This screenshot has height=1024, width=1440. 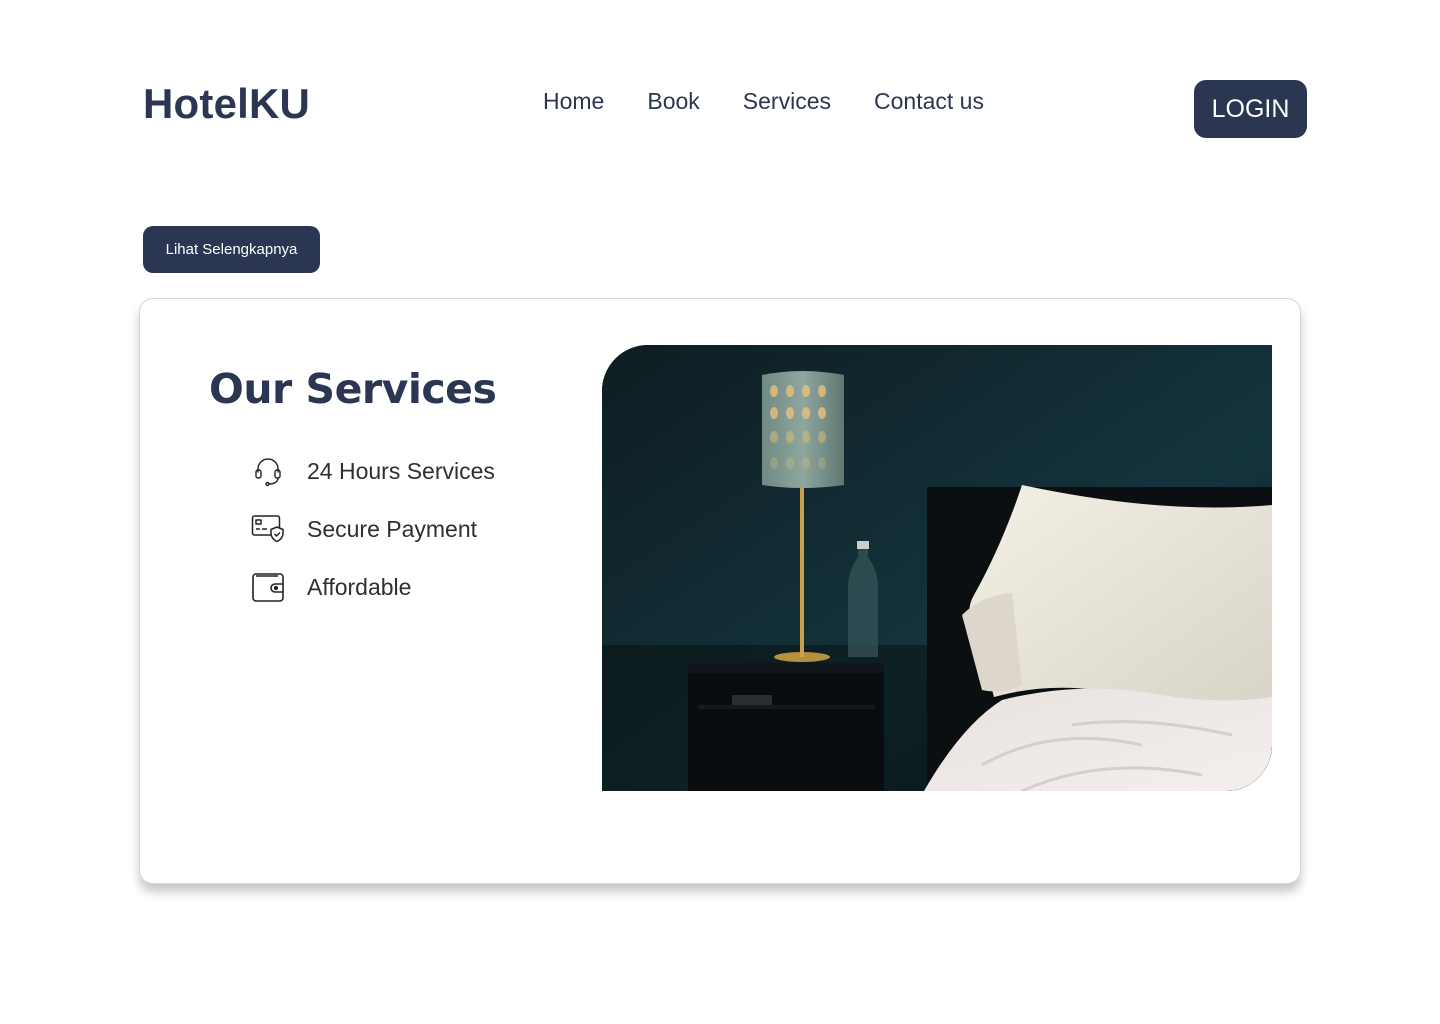 I want to click on nav-home: Home, so click(x=573, y=101).